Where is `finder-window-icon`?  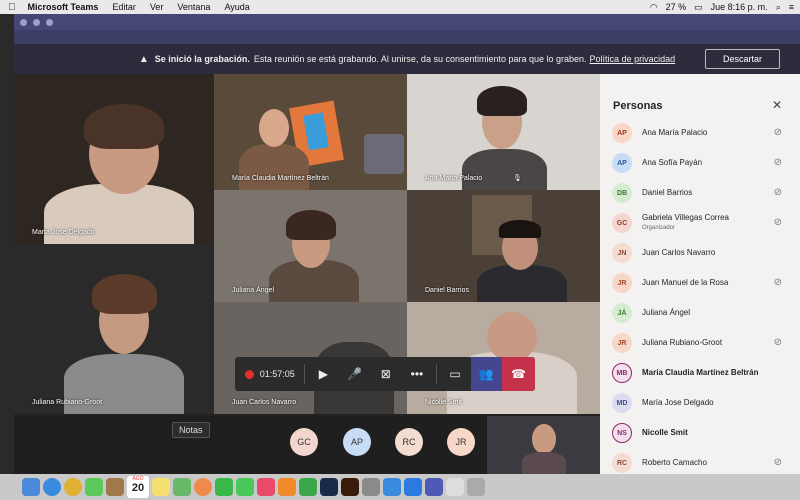
finder-window-icon is located at coordinates (455, 487).